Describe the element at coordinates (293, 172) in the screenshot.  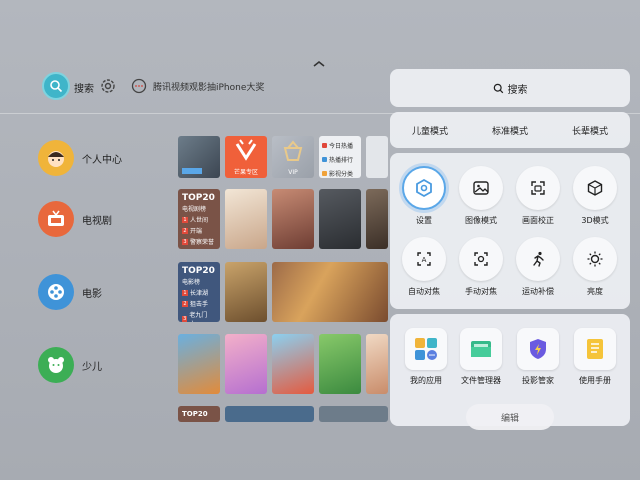
I see `vip-label: VIP` at that location.